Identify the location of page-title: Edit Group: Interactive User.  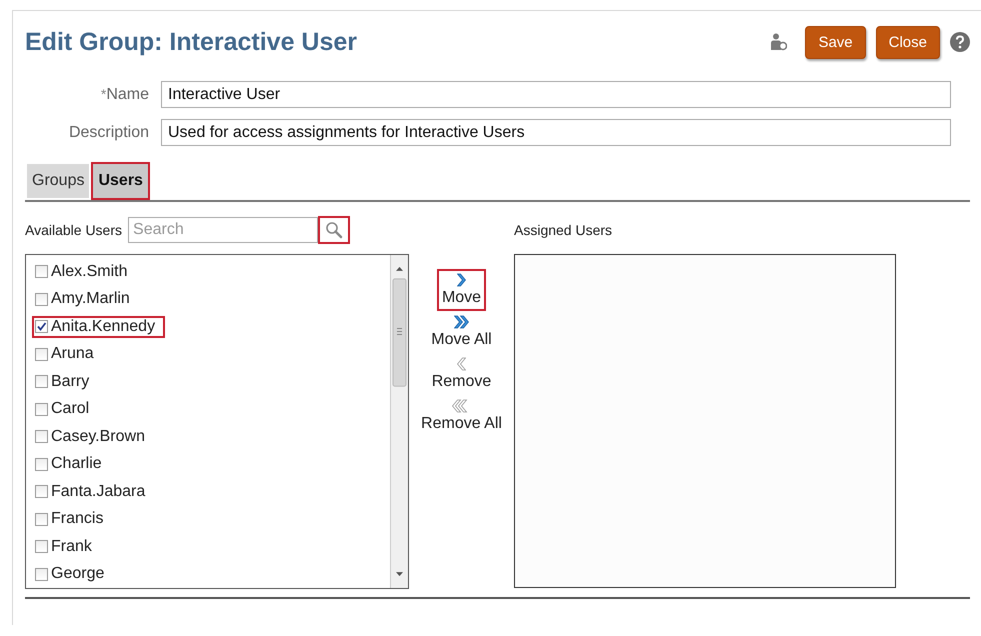
(191, 42).